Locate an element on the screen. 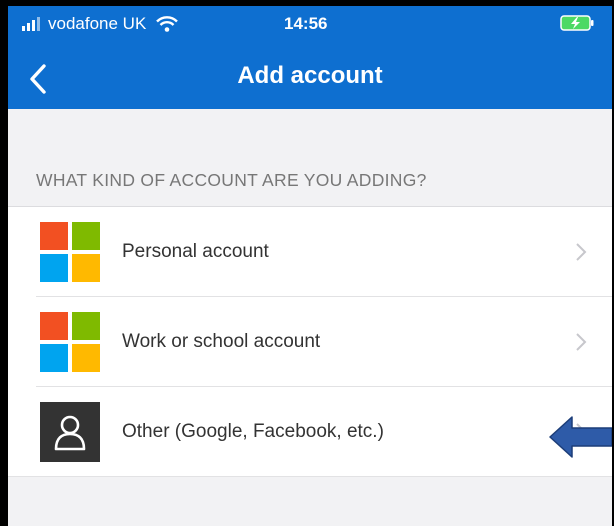  cellular-signal-icon is located at coordinates (31, 24).